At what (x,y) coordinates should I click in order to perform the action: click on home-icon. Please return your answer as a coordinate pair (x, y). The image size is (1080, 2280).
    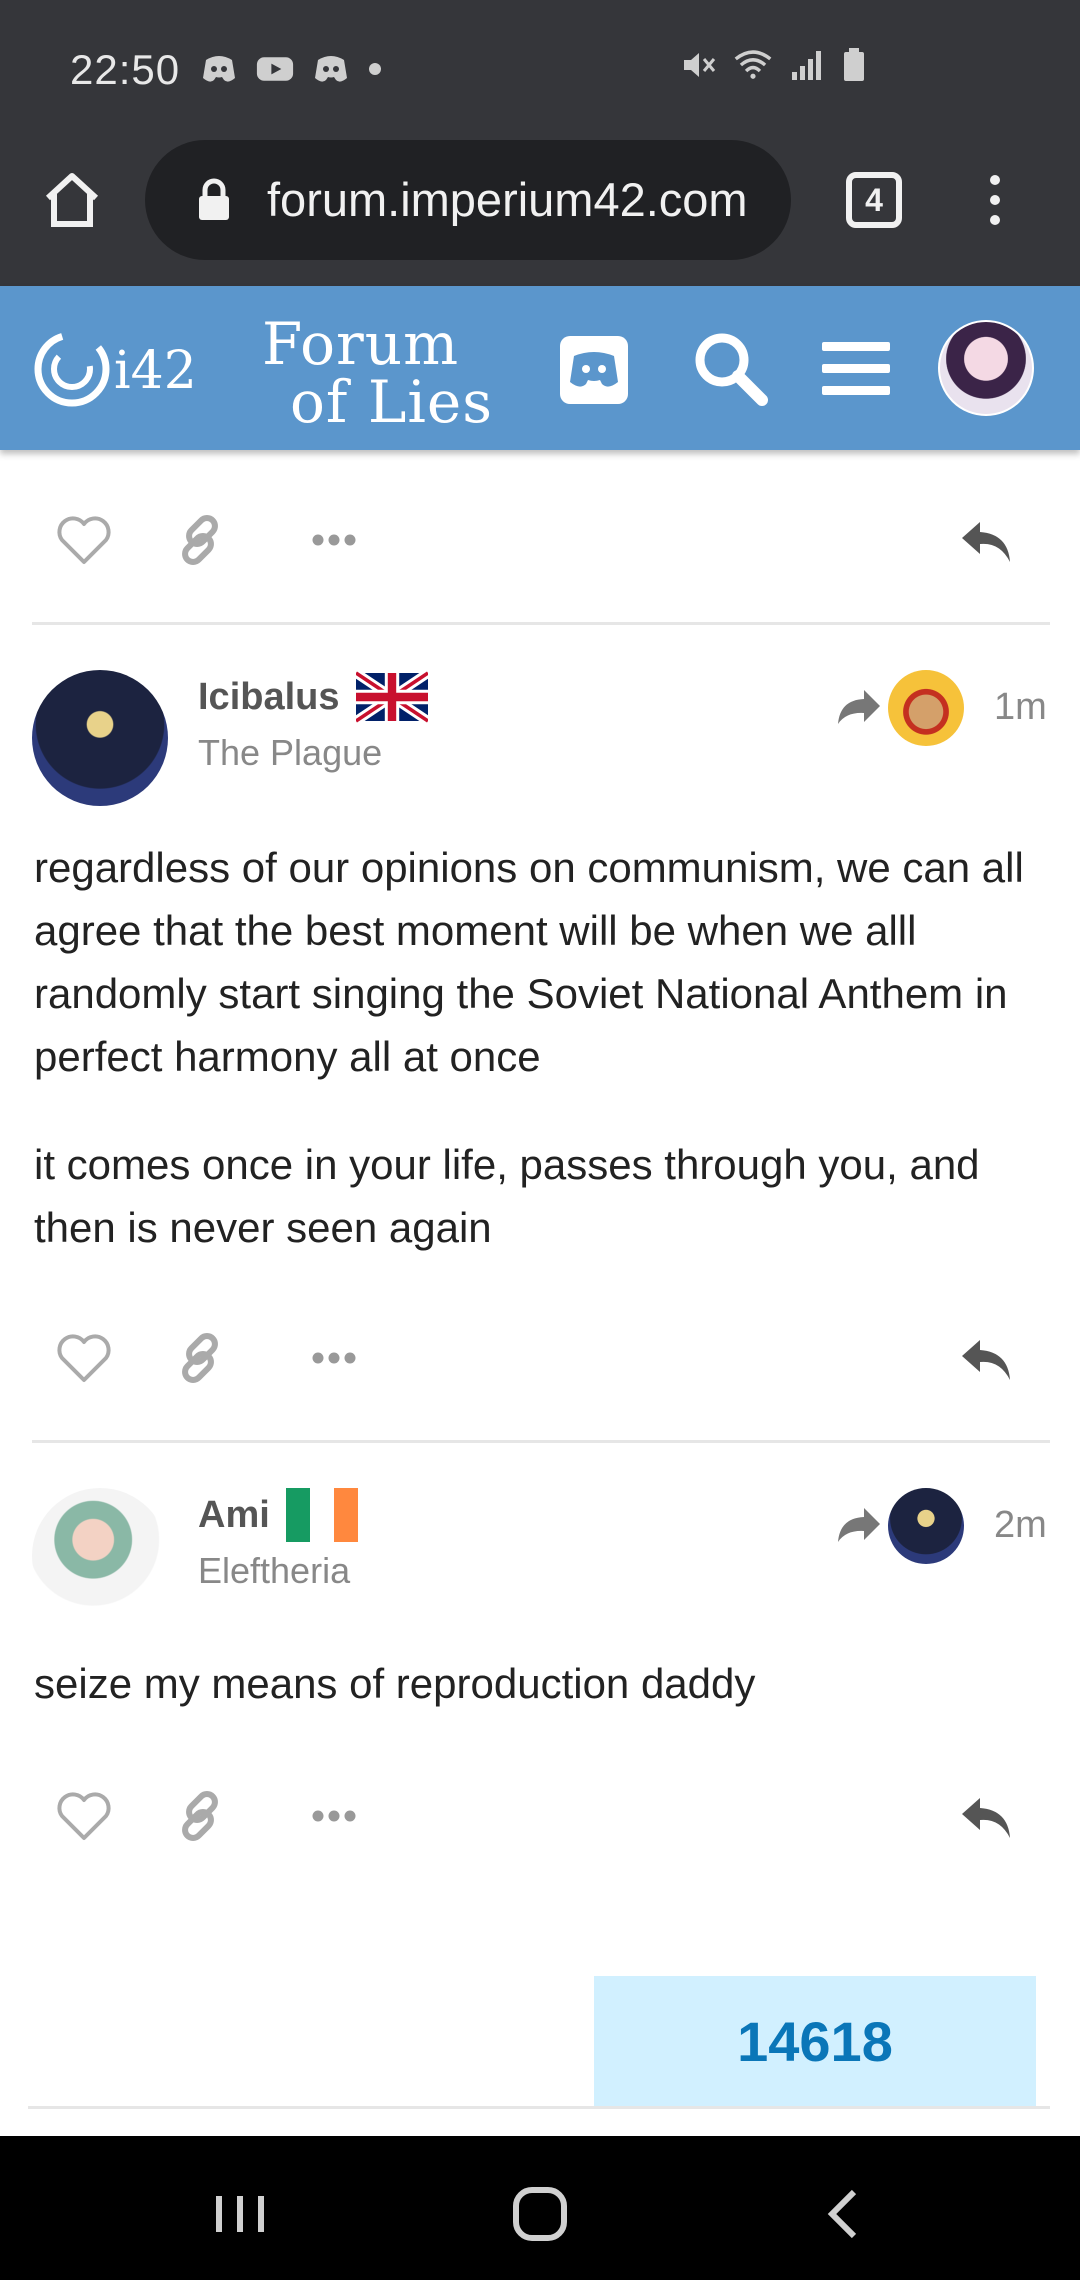
    Looking at the image, I should click on (72, 200).